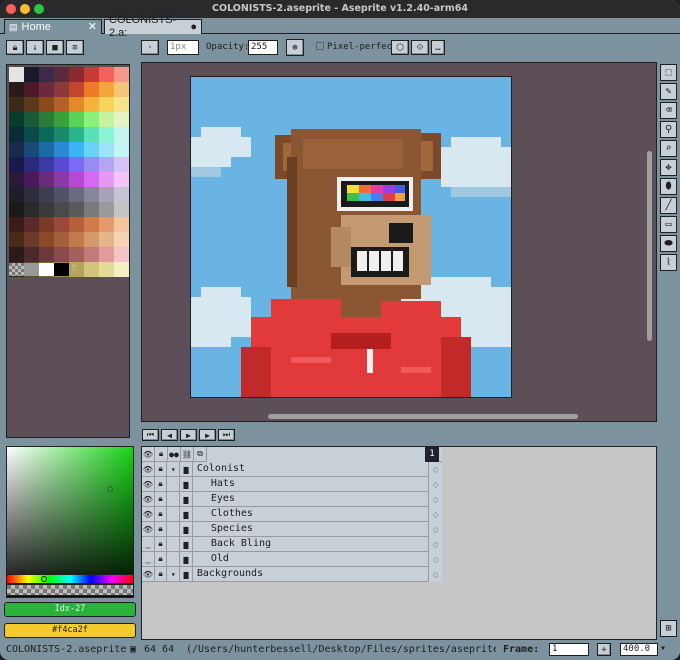  Describe the element at coordinates (74, 268) in the screenshot. I see `palette-resize-handle: ⠿` at that location.